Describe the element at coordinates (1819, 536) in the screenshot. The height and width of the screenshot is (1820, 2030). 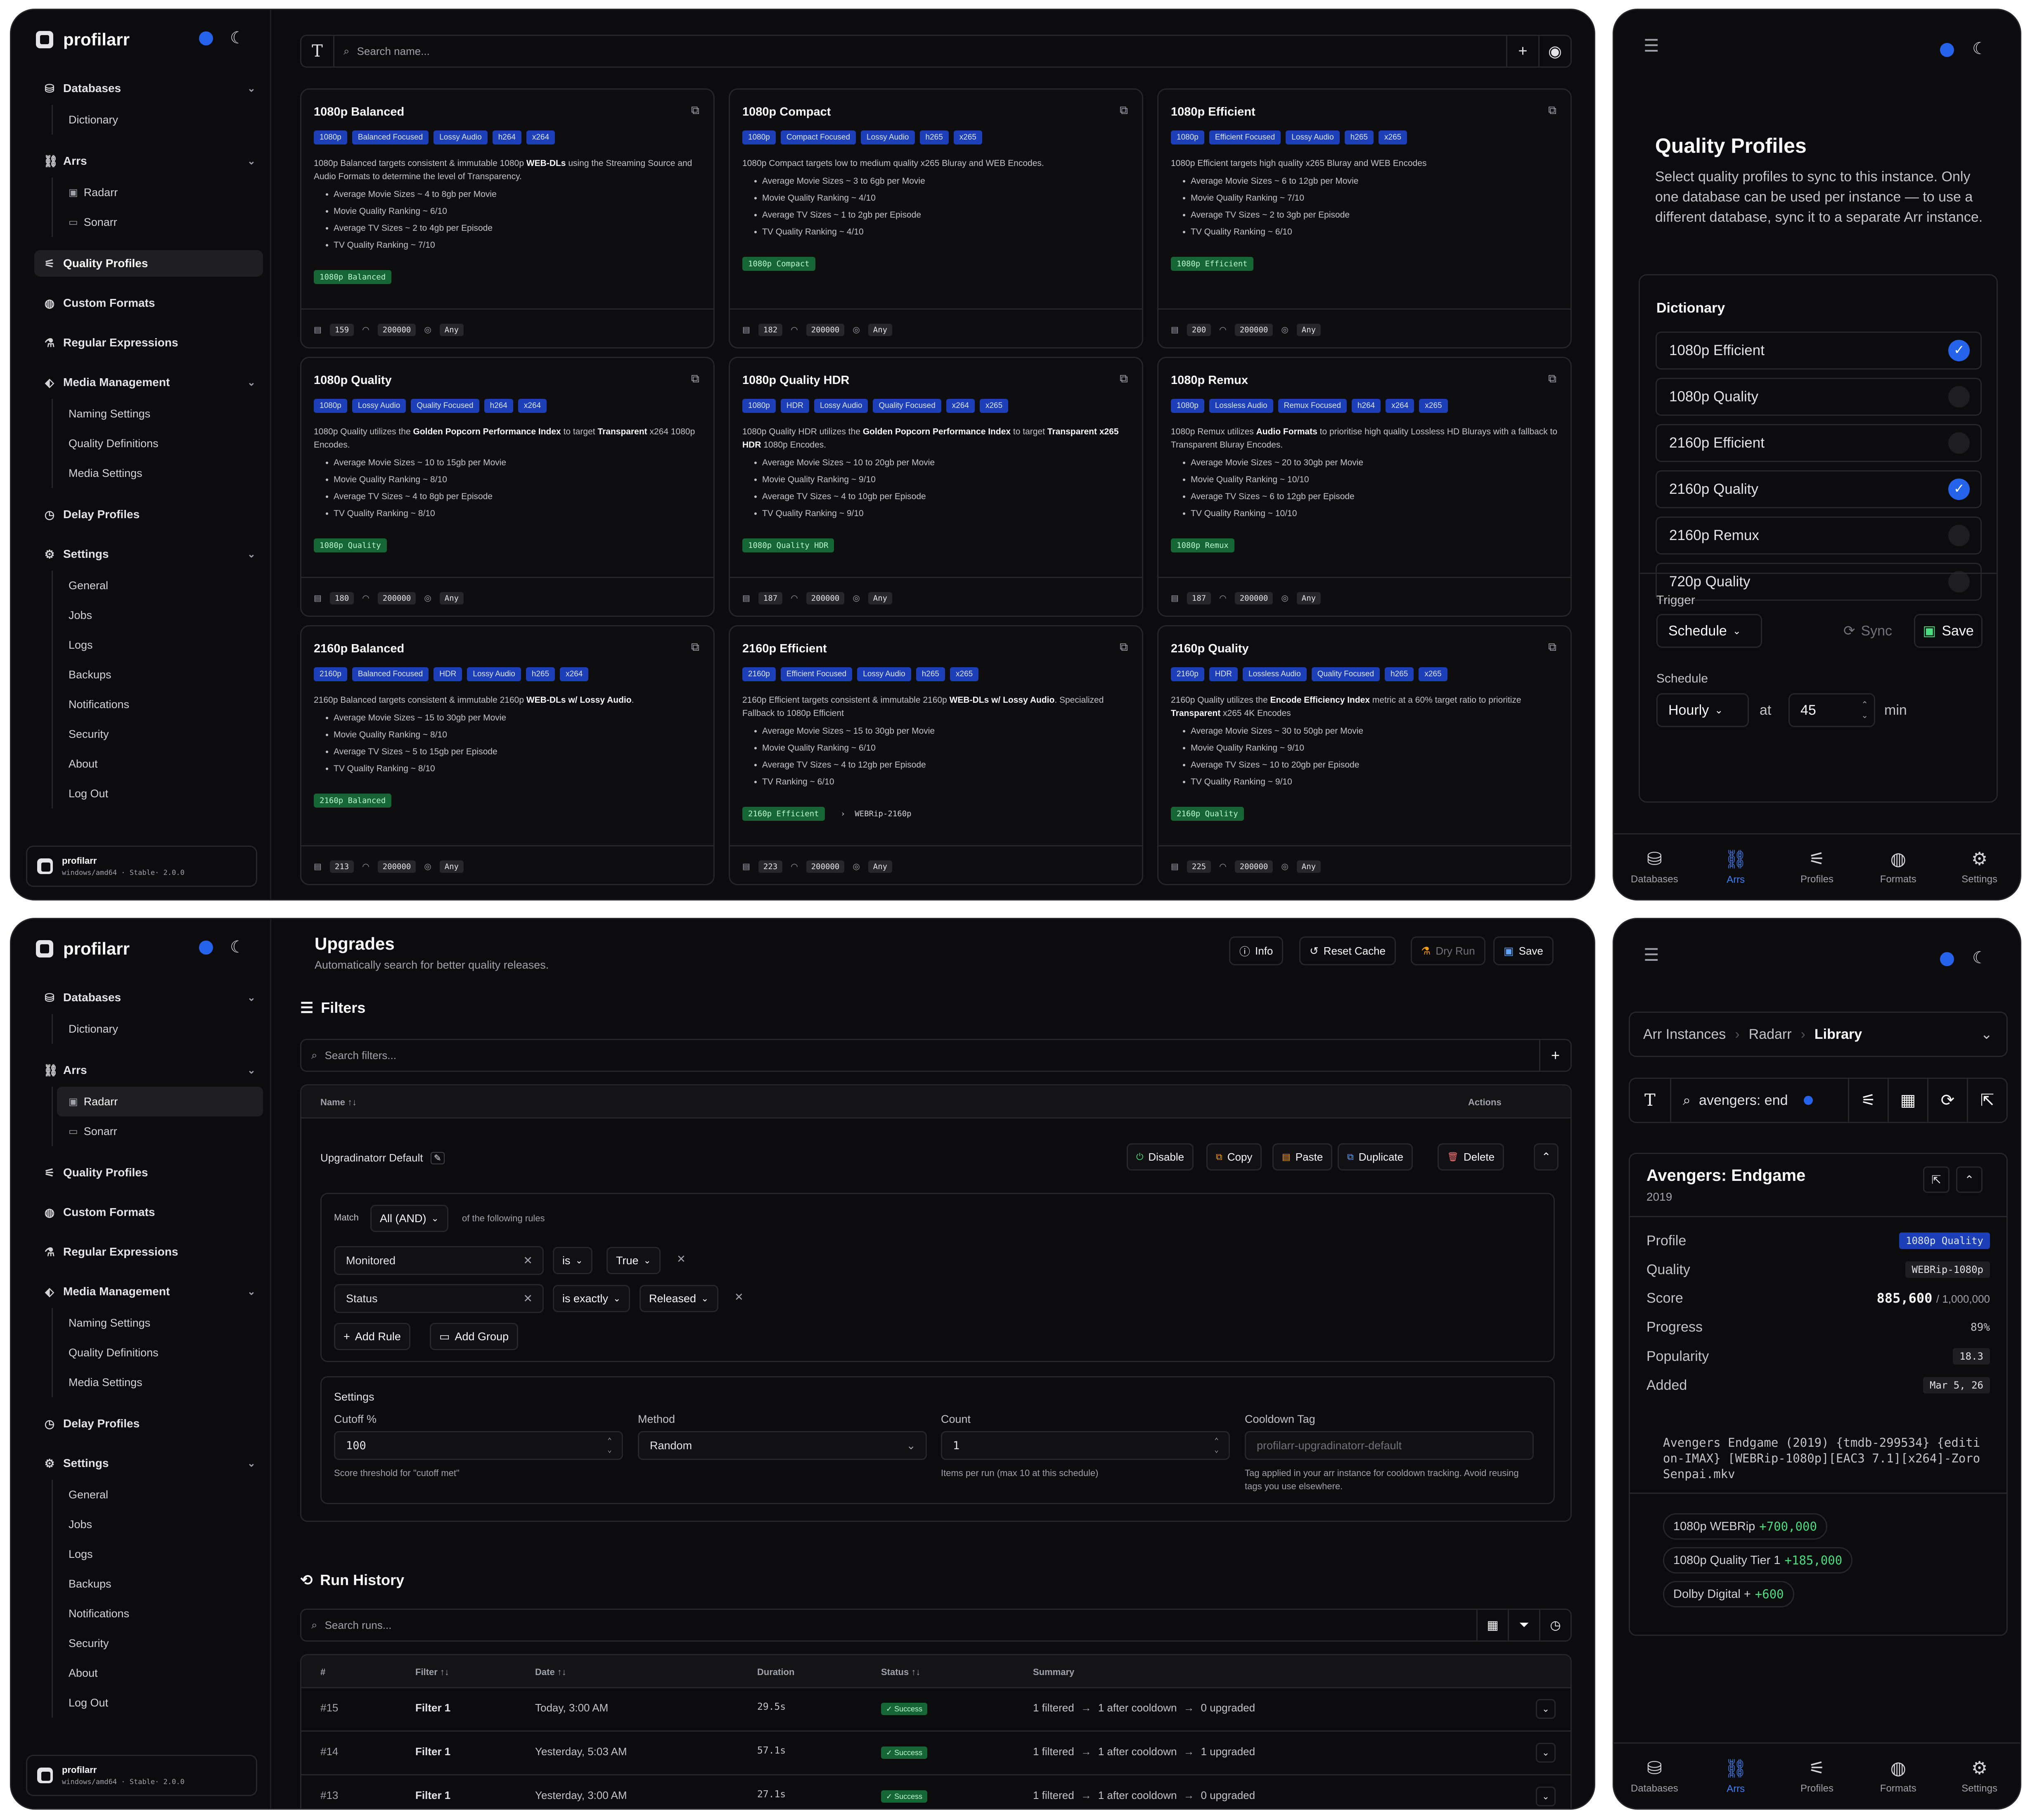
I see `profile-option-2160p-remux: 2160p Remux` at that location.